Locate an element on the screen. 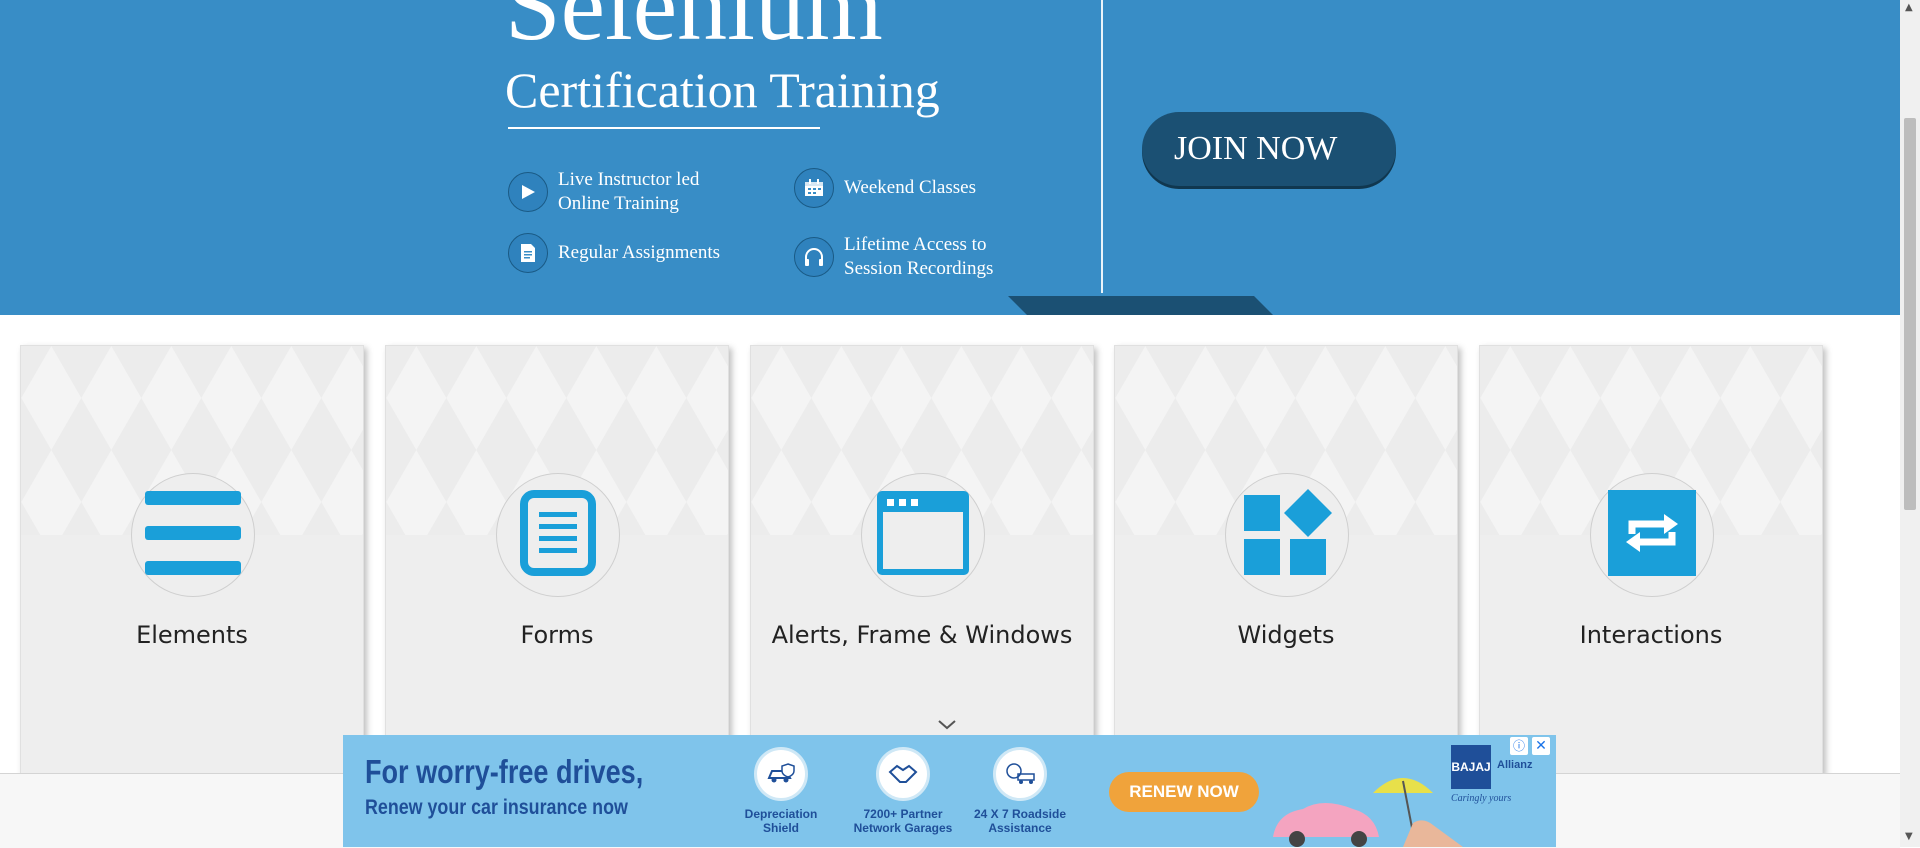 The height and width of the screenshot is (848, 1920). car-shield-icon is located at coordinates (781, 774).